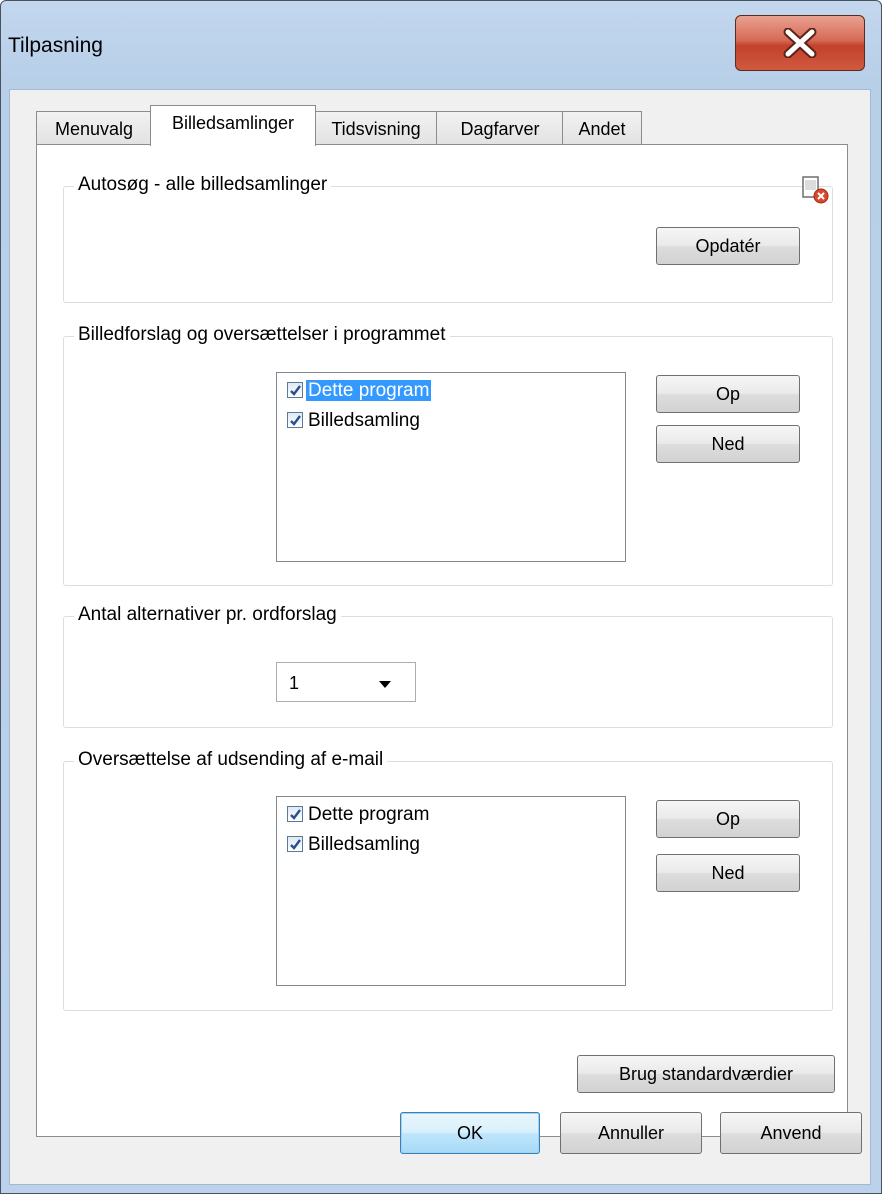  Describe the element at coordinates (728, 394) in the screenshot. I see `move-up-button: Op` at that location.